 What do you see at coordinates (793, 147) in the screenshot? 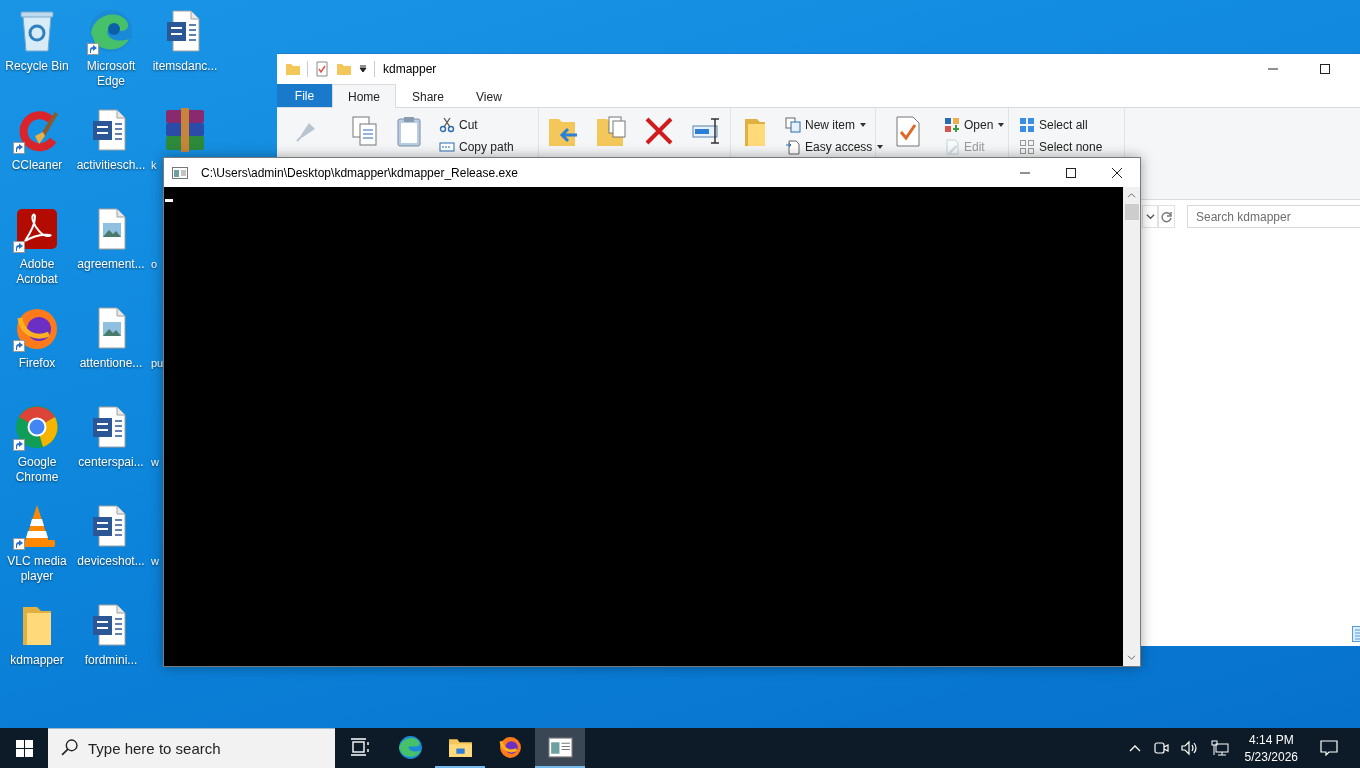
I see `document-arrow-icon` at bounding box center [793, 147].